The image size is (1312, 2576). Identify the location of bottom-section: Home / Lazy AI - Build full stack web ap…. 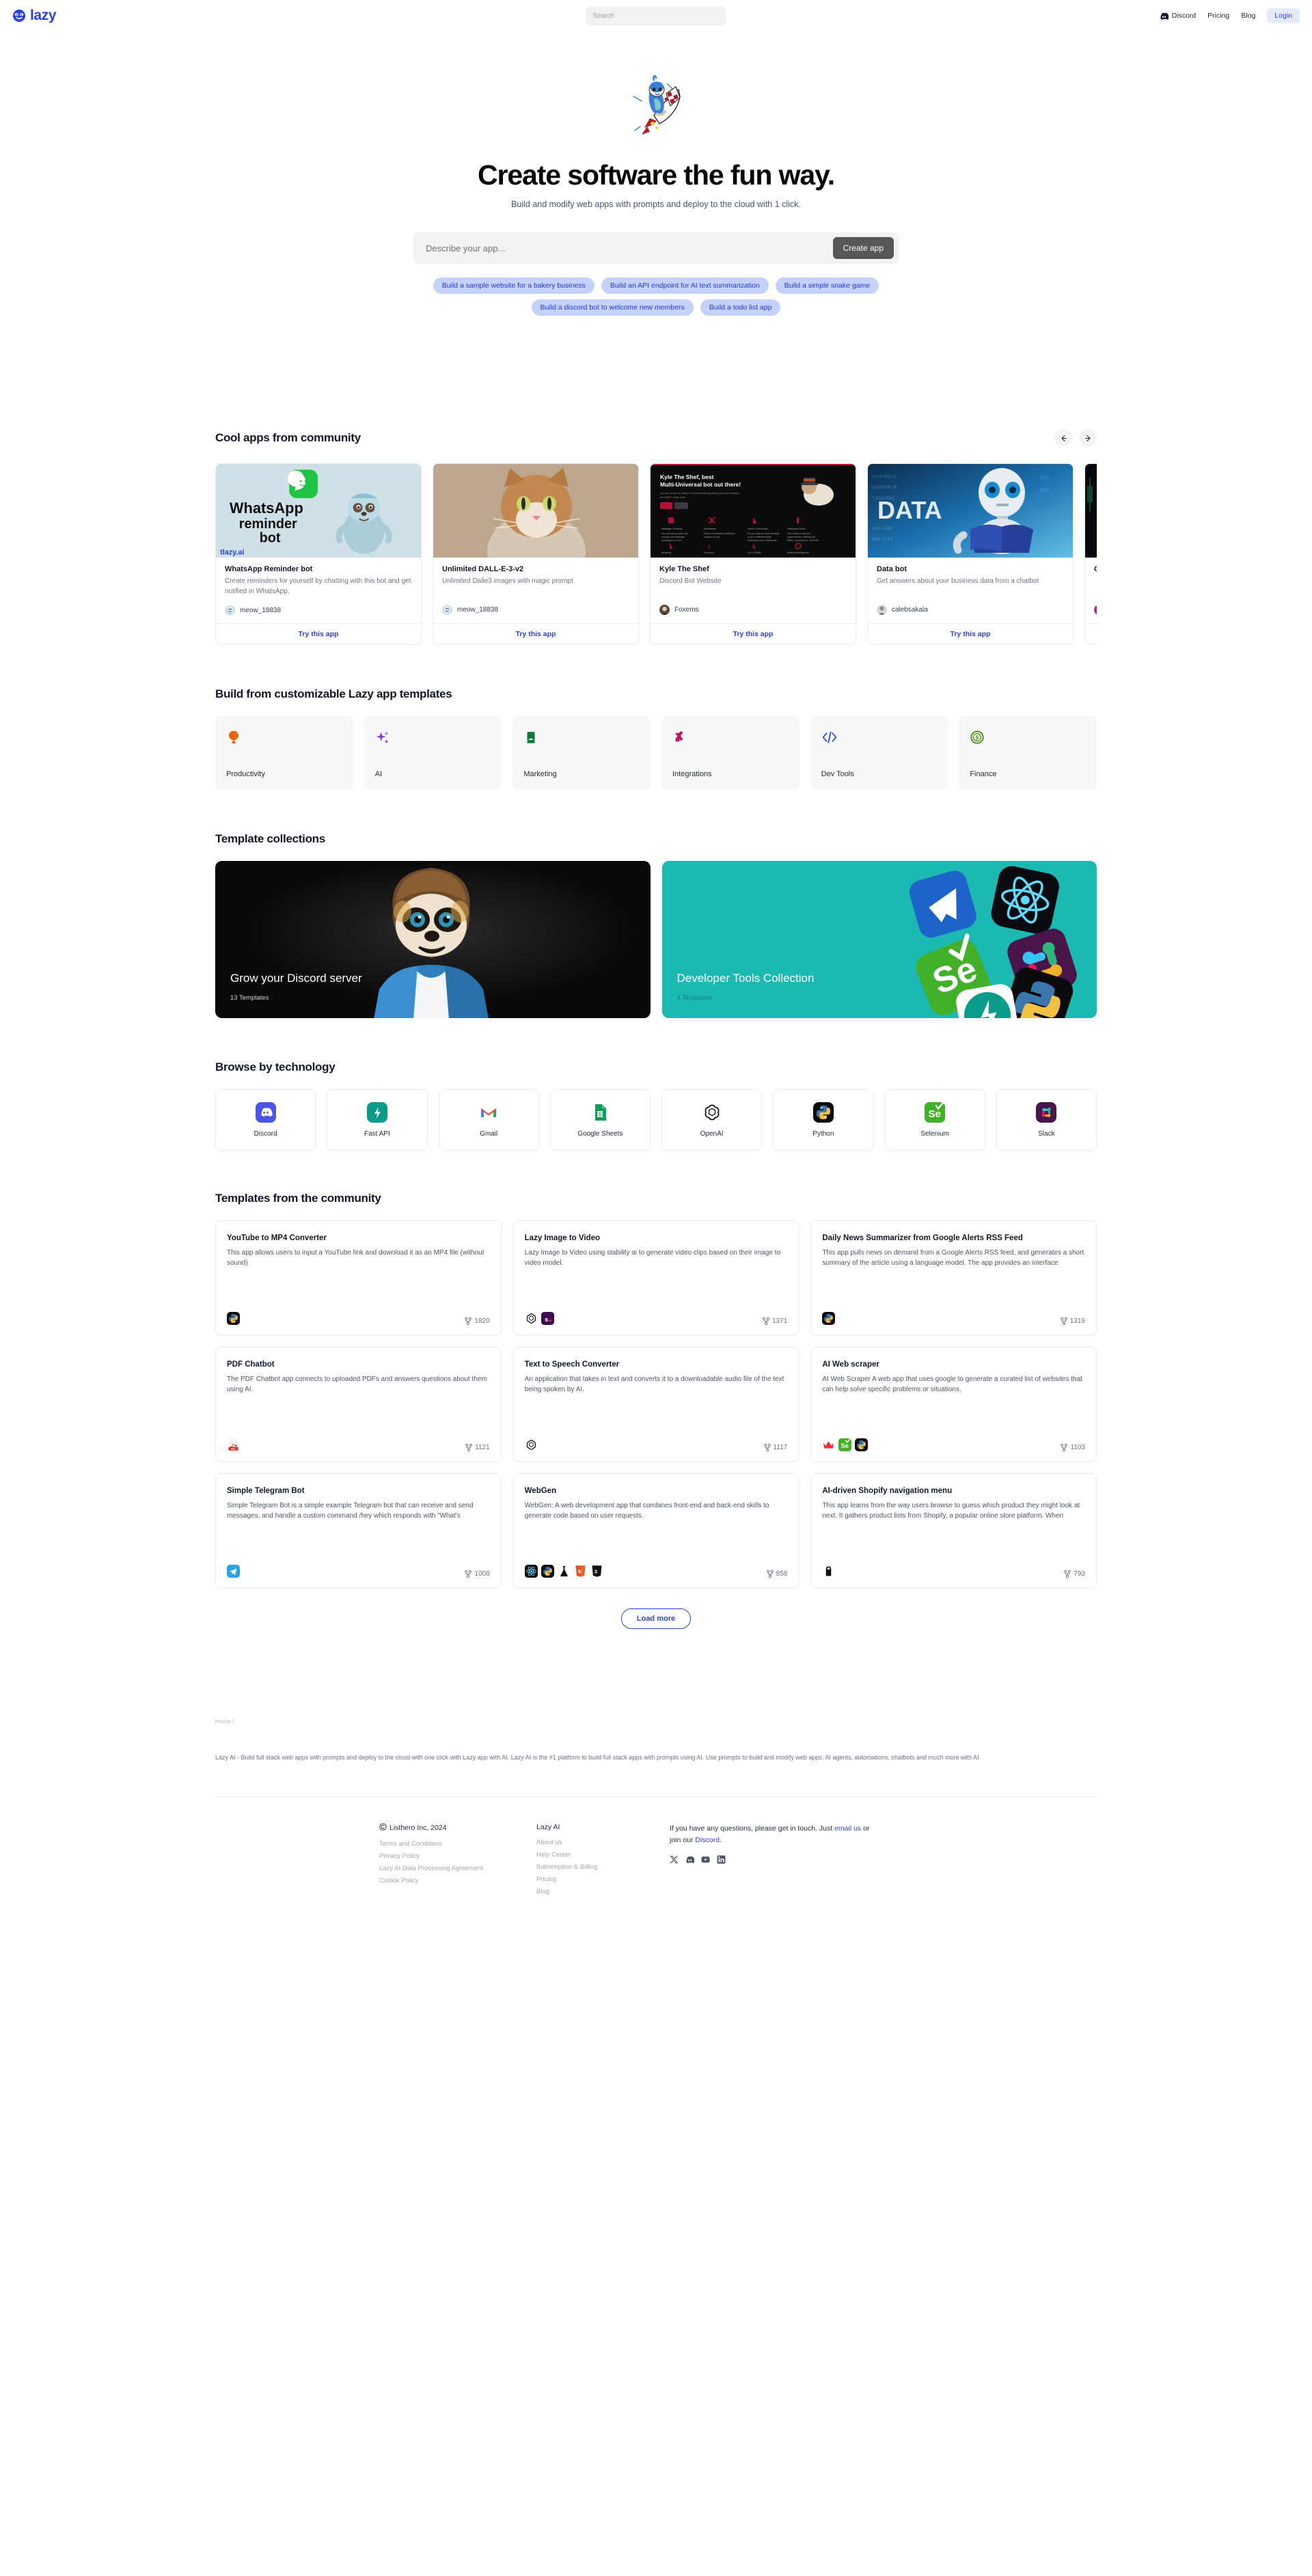
(656, 1758).